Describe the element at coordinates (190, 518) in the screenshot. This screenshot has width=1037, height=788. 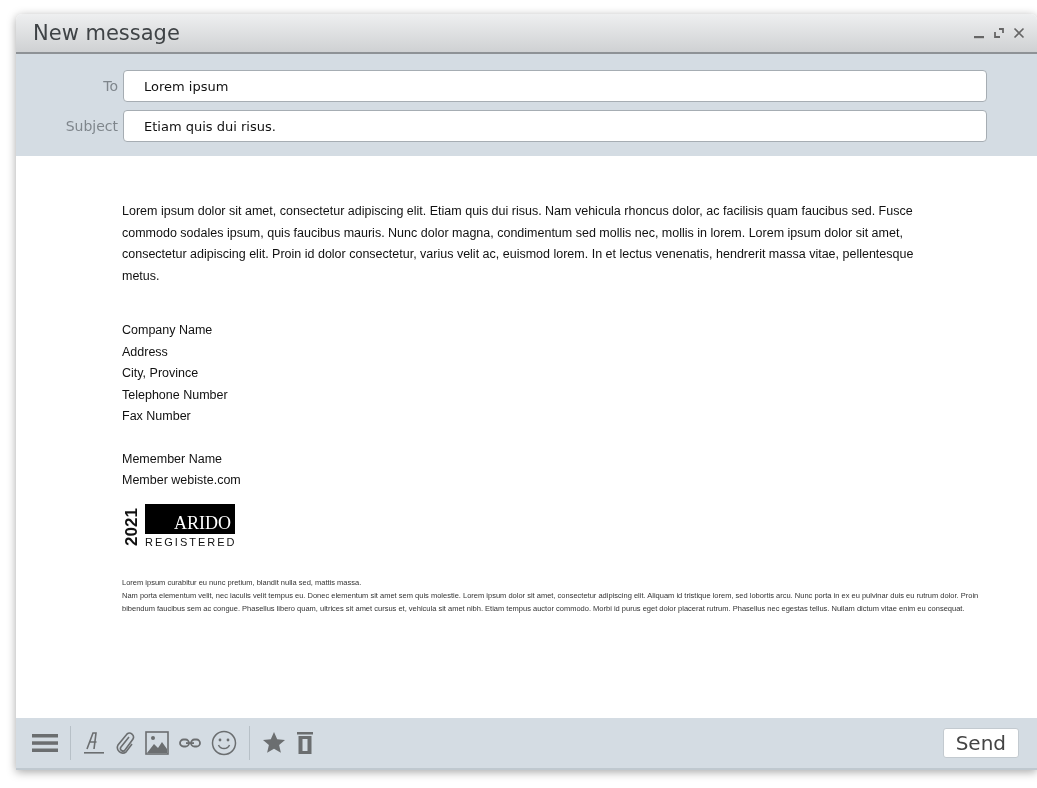
I see `logo-brand: ARIDO` at that location.